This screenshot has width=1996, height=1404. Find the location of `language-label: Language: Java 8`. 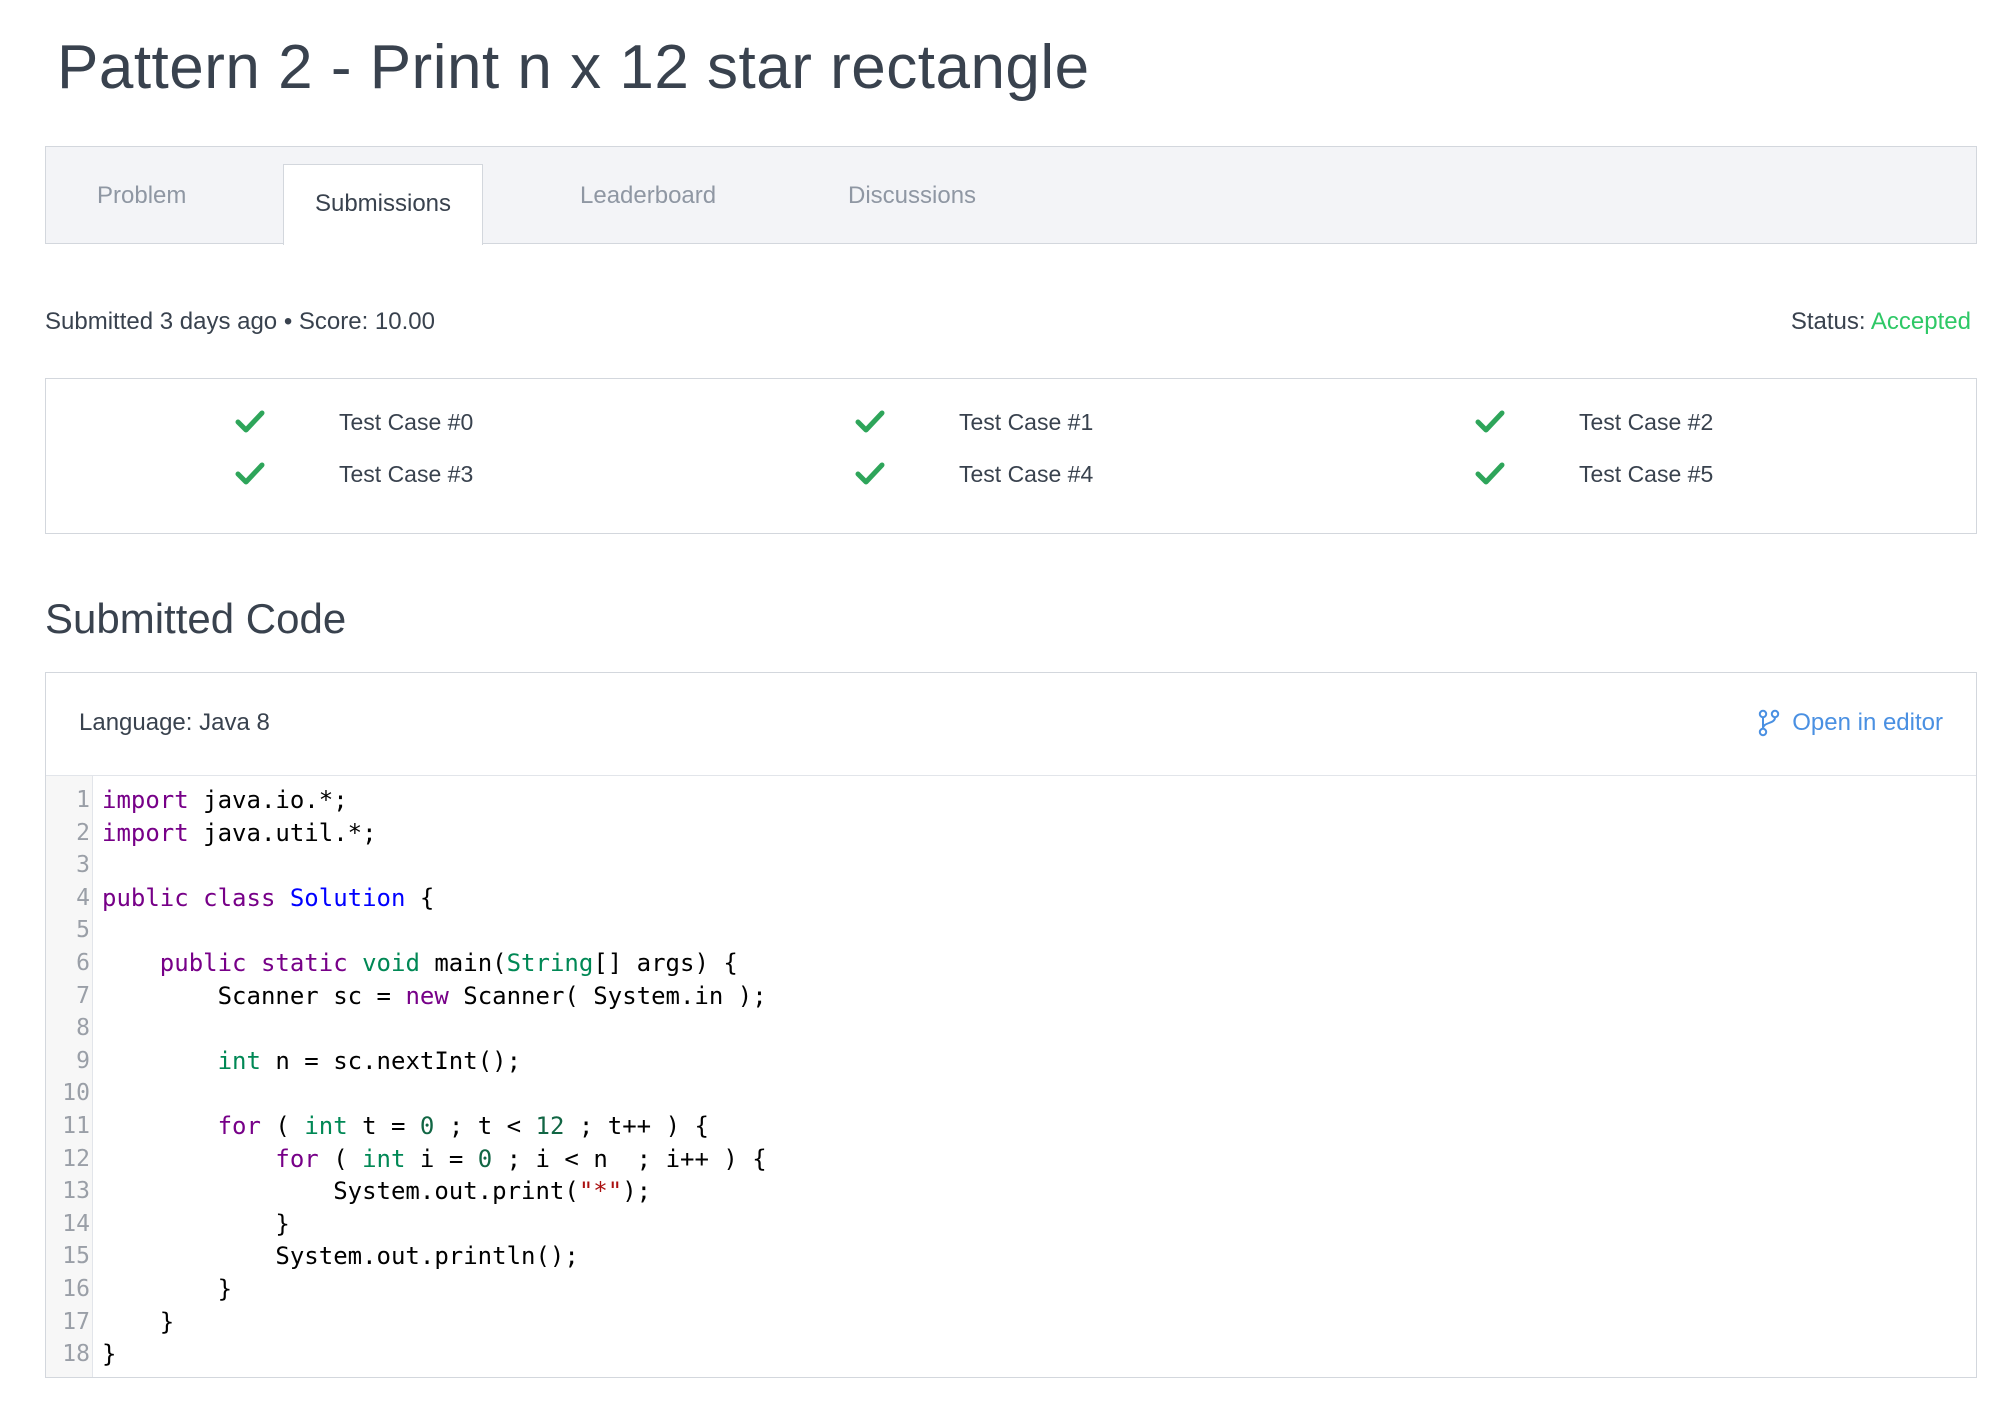

language-label: Language: Java 8 is located at coordinates (174, 722).